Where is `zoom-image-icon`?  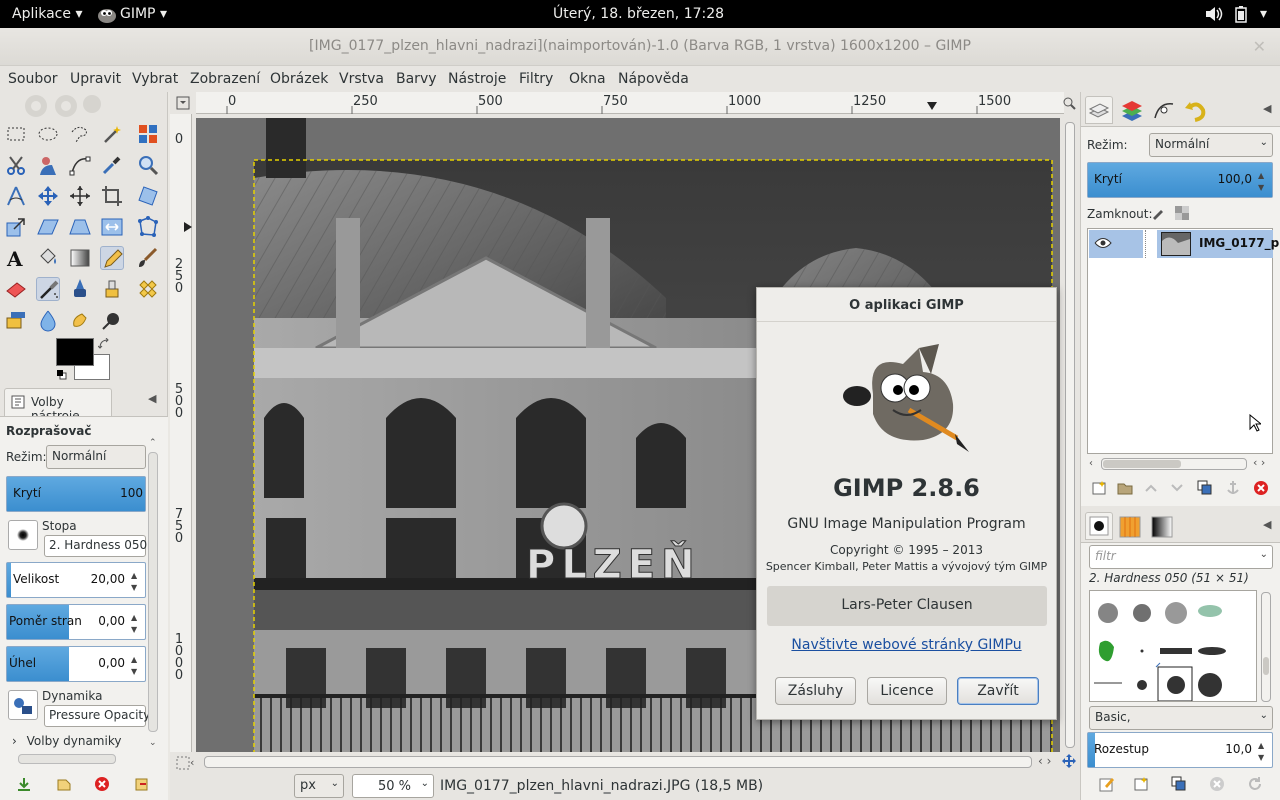 zoom-image-icon is located at coordinates (1069, 103).